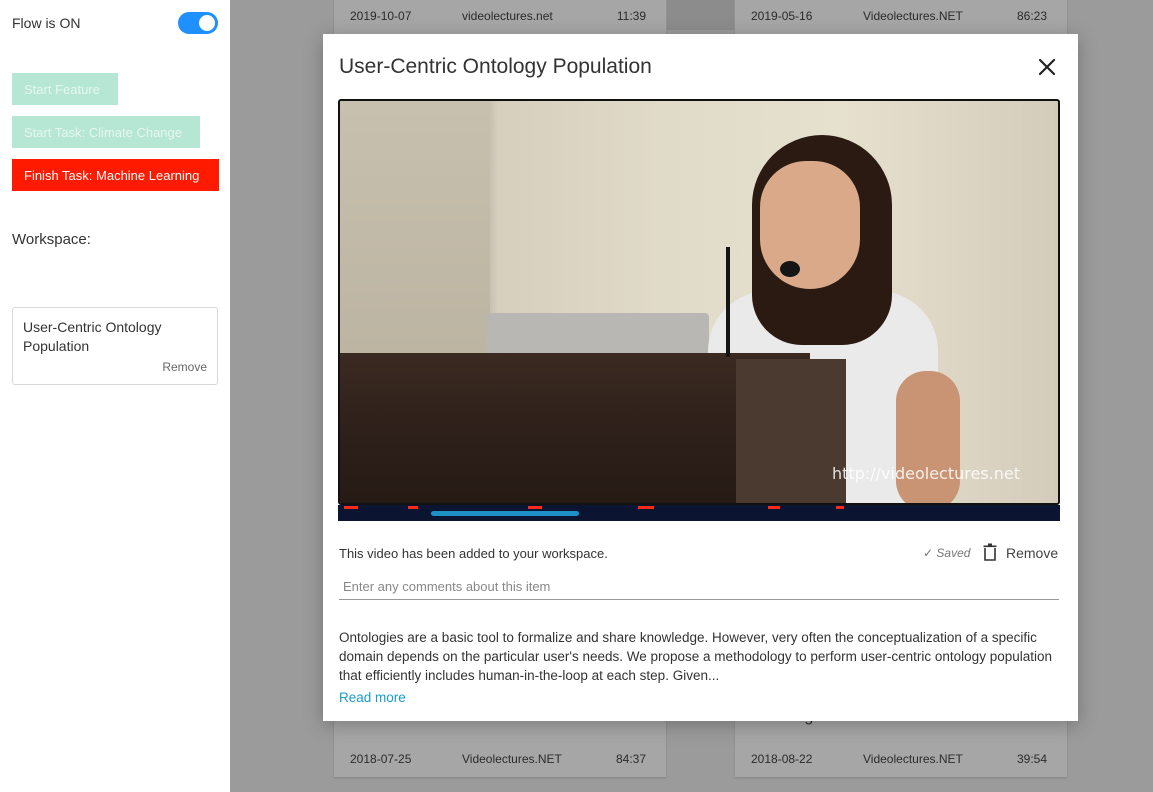  I want to click on workspace-item-remove-link: Remove, so click(184, 367).